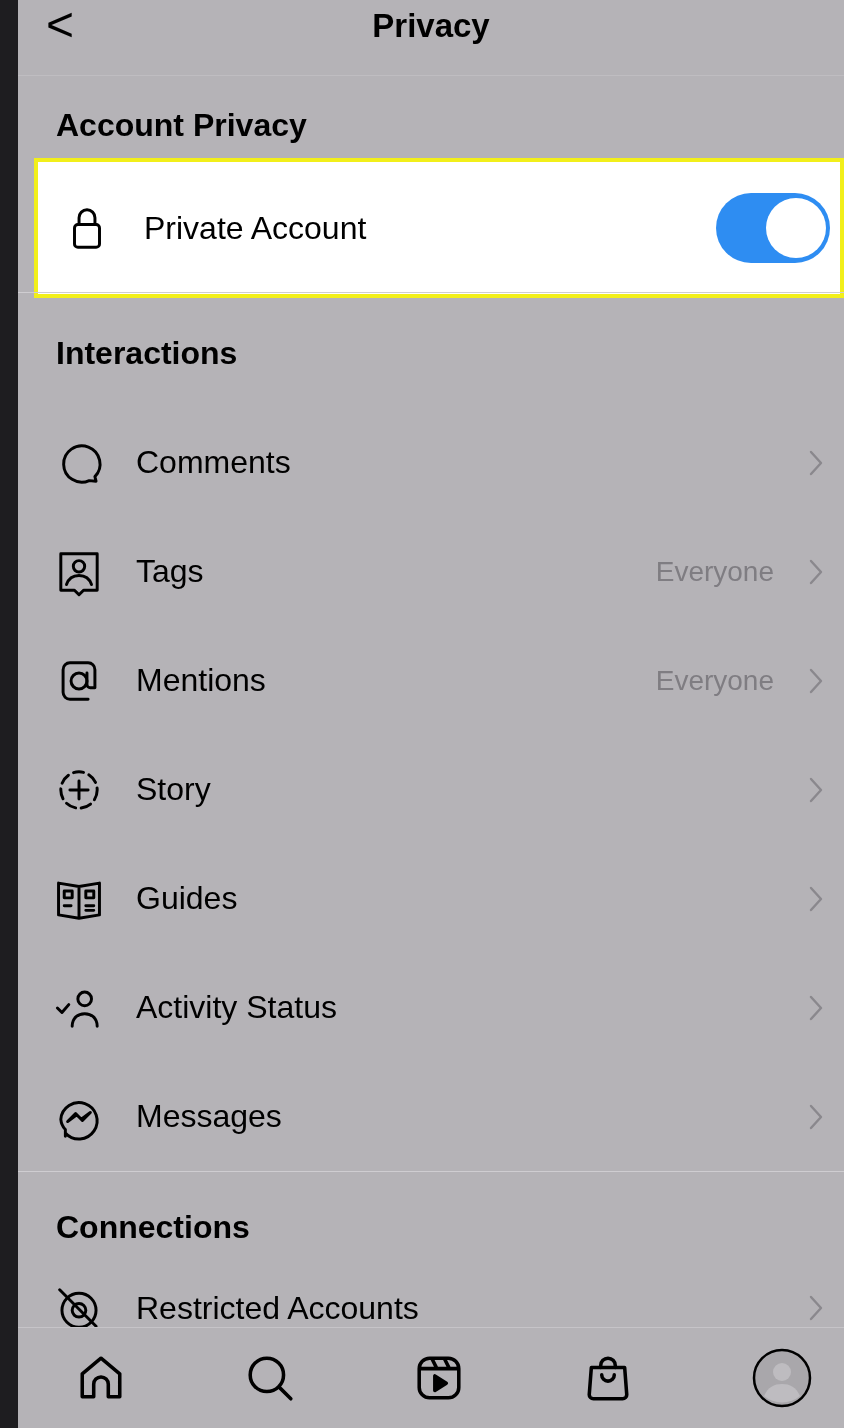 This screenshot has height=1428, width=844. I want to click on reels-icon, so click(439, 1378).